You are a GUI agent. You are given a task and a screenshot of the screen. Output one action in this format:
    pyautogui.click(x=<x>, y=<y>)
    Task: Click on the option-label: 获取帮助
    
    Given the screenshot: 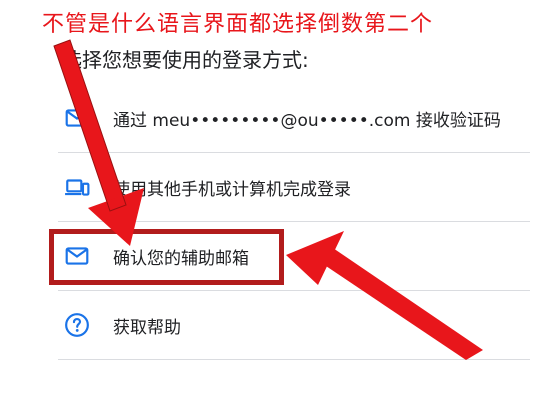 What is the action you would take?
    pyautogui.click(x=147, y=328)
    